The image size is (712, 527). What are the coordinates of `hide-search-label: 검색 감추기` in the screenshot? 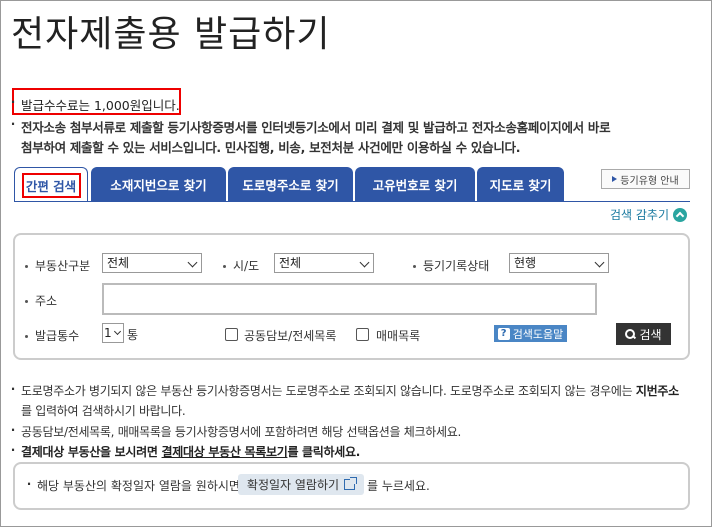 It's located at (640, 215).